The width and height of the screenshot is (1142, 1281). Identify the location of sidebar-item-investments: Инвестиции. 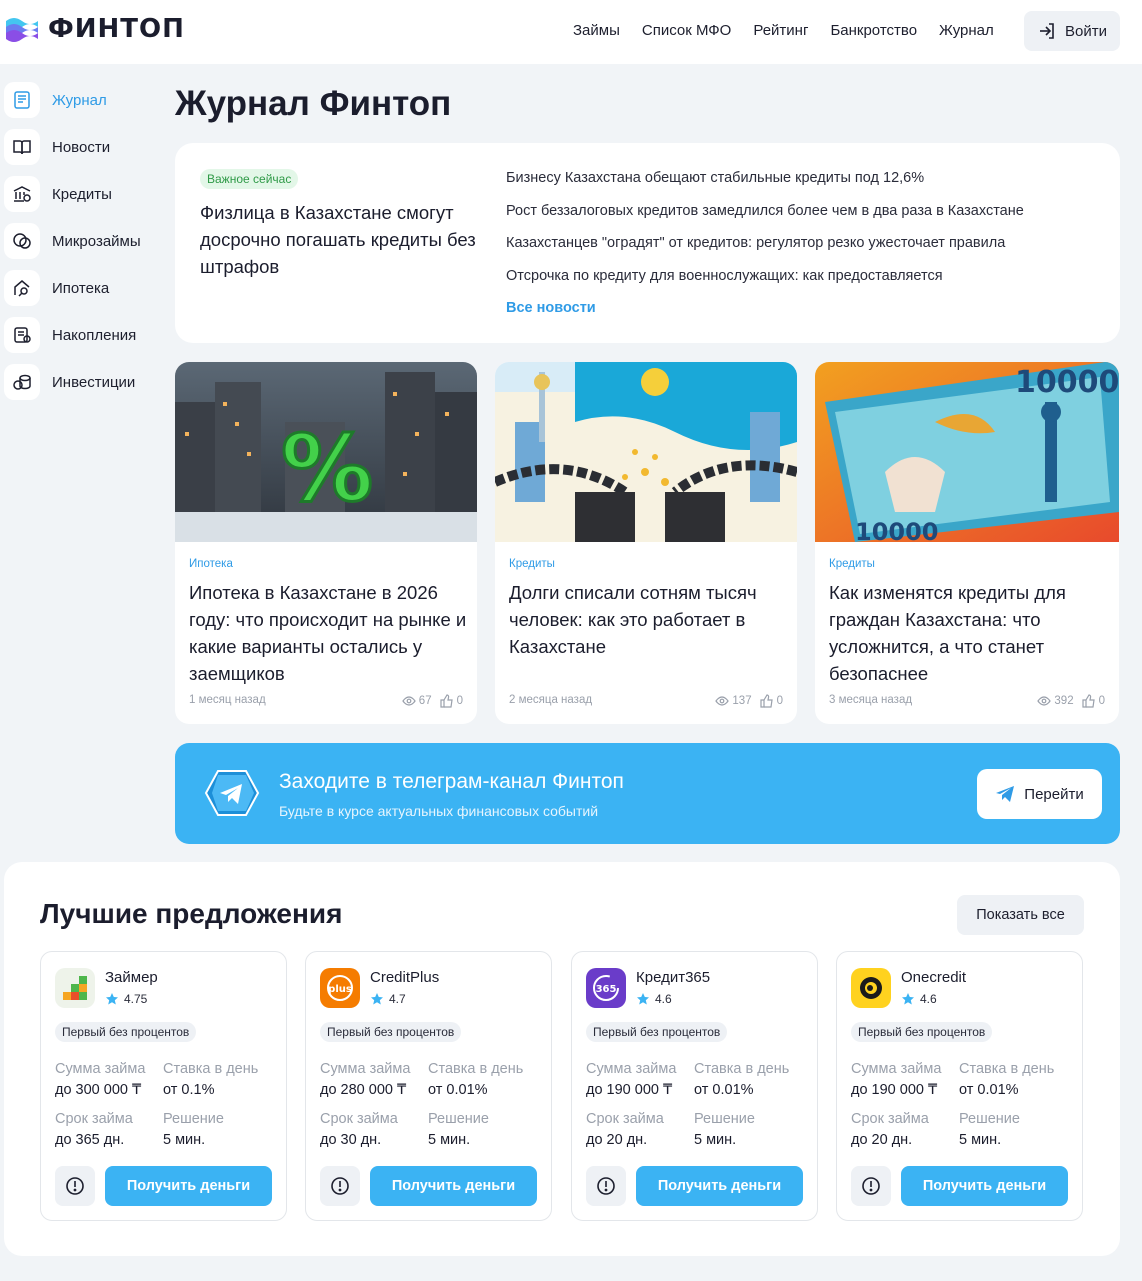
(84, 382).